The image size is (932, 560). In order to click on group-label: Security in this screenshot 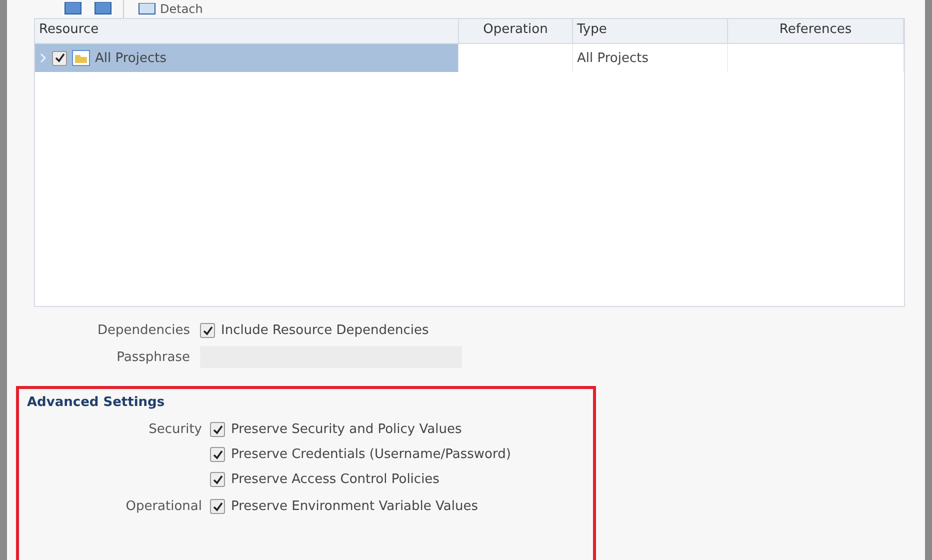, I will do `click(175, 430)`.